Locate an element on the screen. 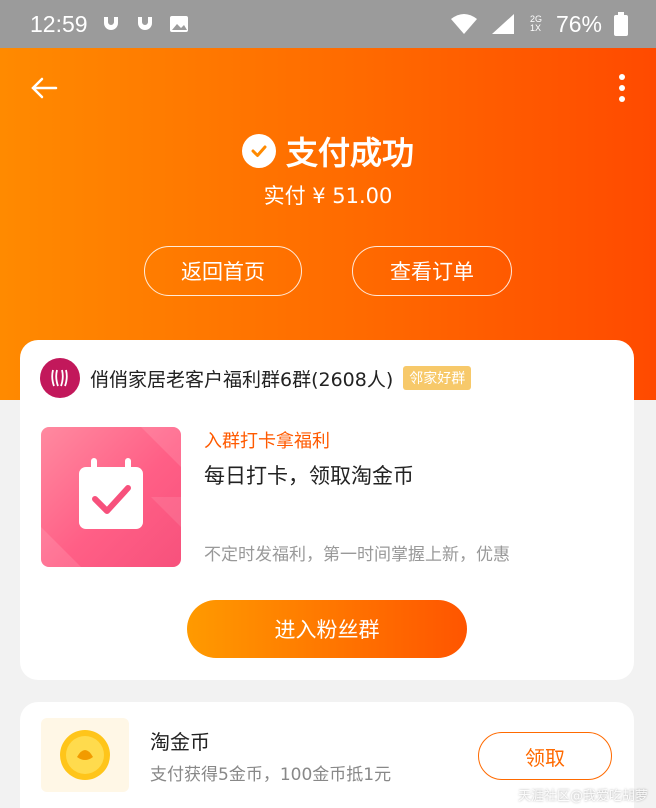  claim-button: 领取 is located at coordinates (545, 756).